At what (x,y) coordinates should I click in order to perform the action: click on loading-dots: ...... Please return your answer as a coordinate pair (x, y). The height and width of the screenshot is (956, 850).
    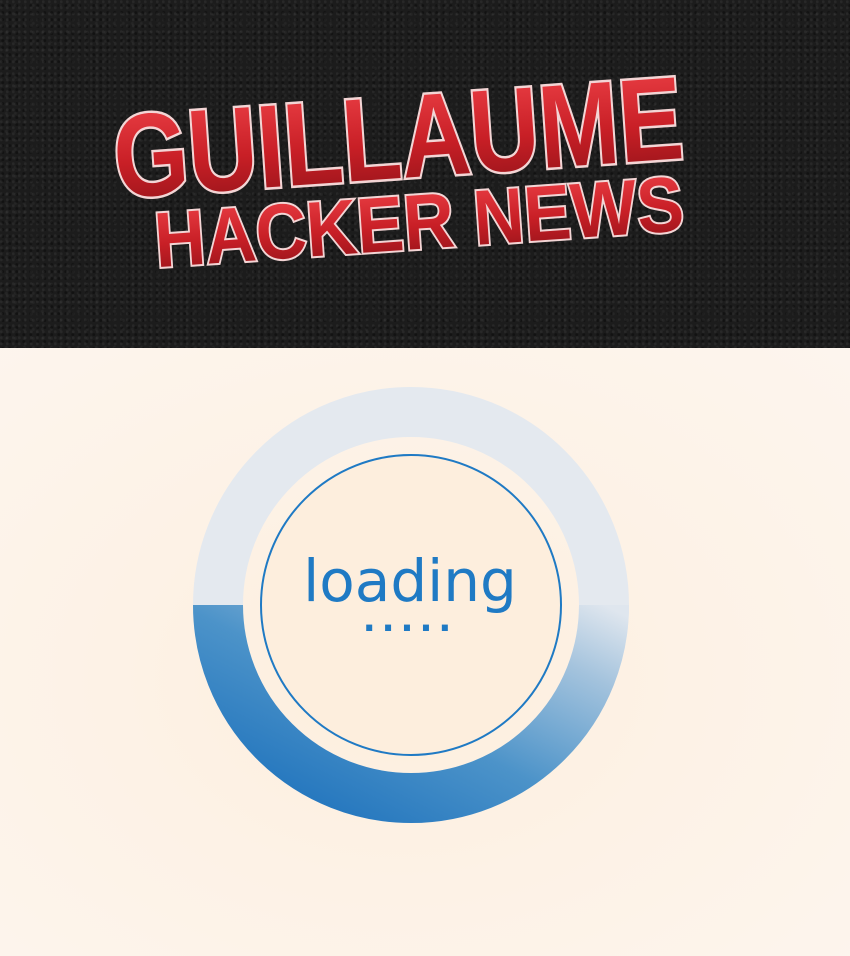
    Looking at the image, I should click on (410, 620).